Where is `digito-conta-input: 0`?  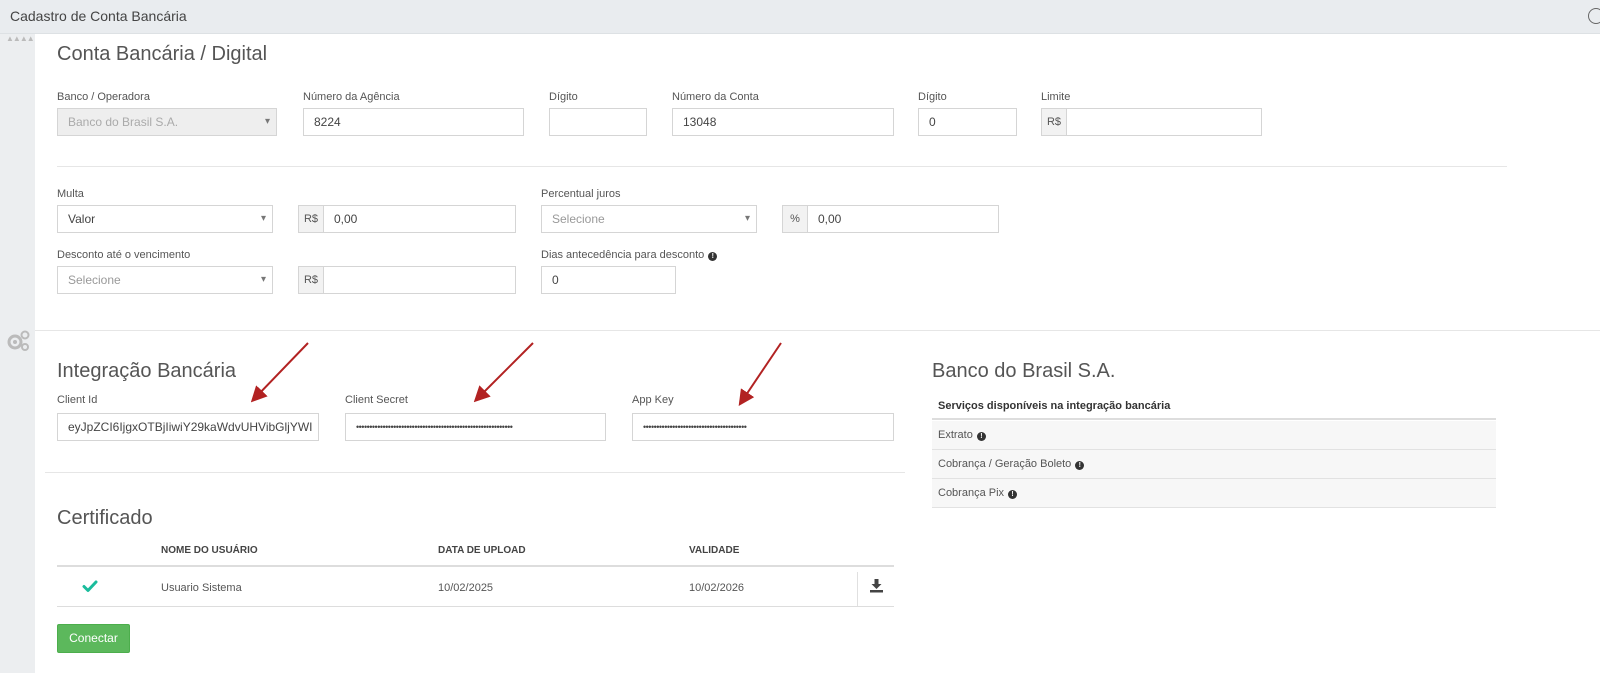 digito-conta-input: 0 is located at coordinates (967, 122).